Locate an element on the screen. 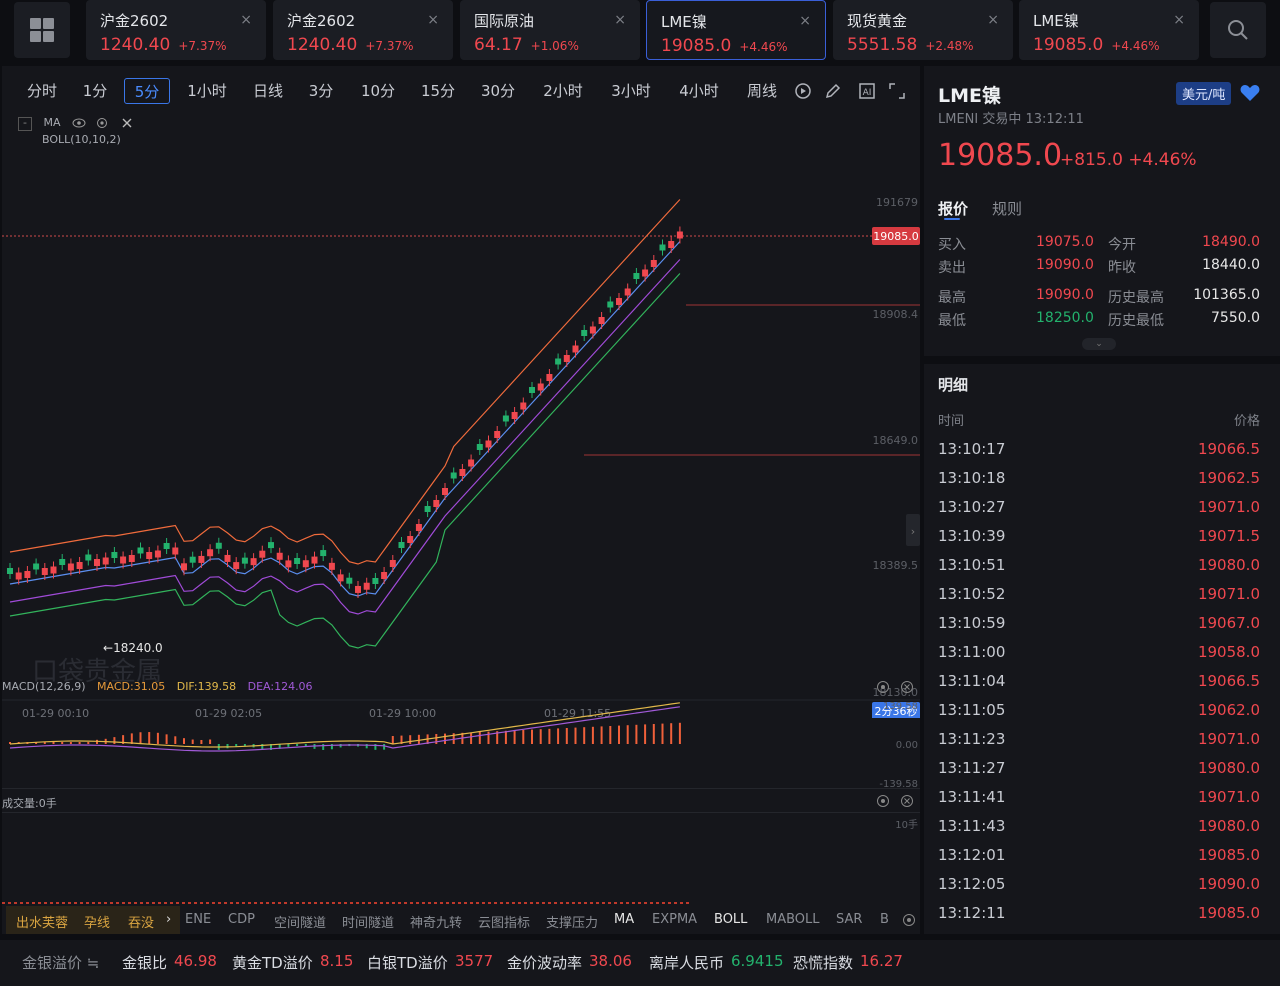 The image size is (1280, 986). period-tab: 分时 is located at coordinates (42, 91).